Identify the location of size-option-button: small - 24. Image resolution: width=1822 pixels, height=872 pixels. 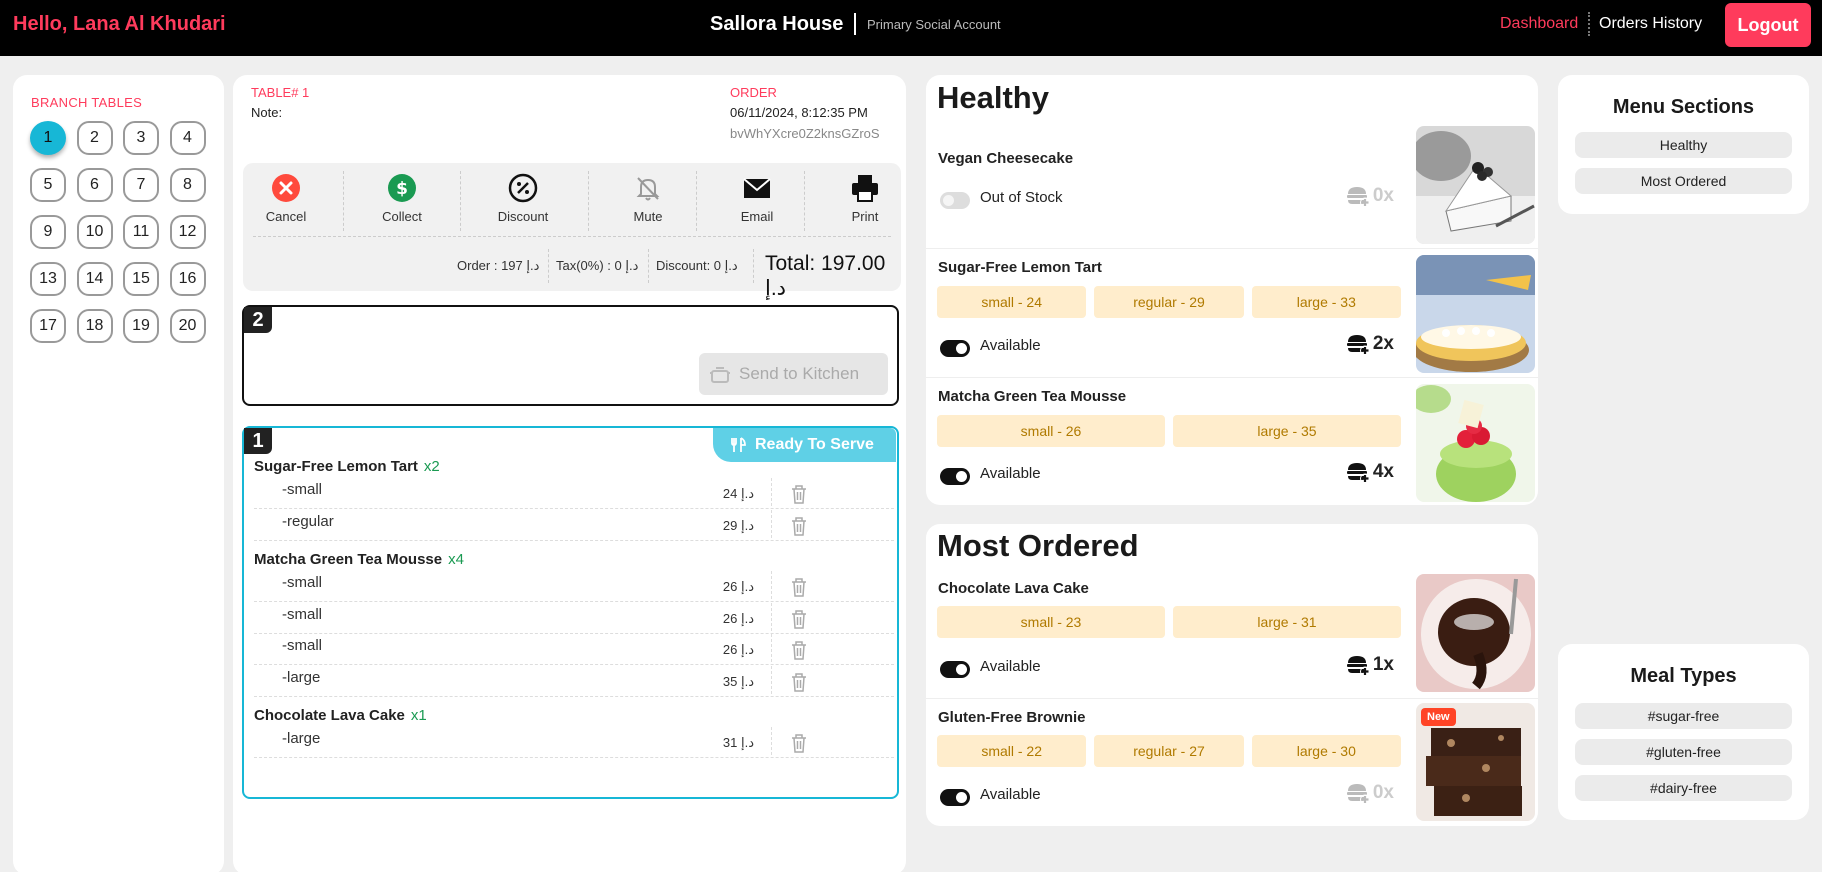
(1012, 302).